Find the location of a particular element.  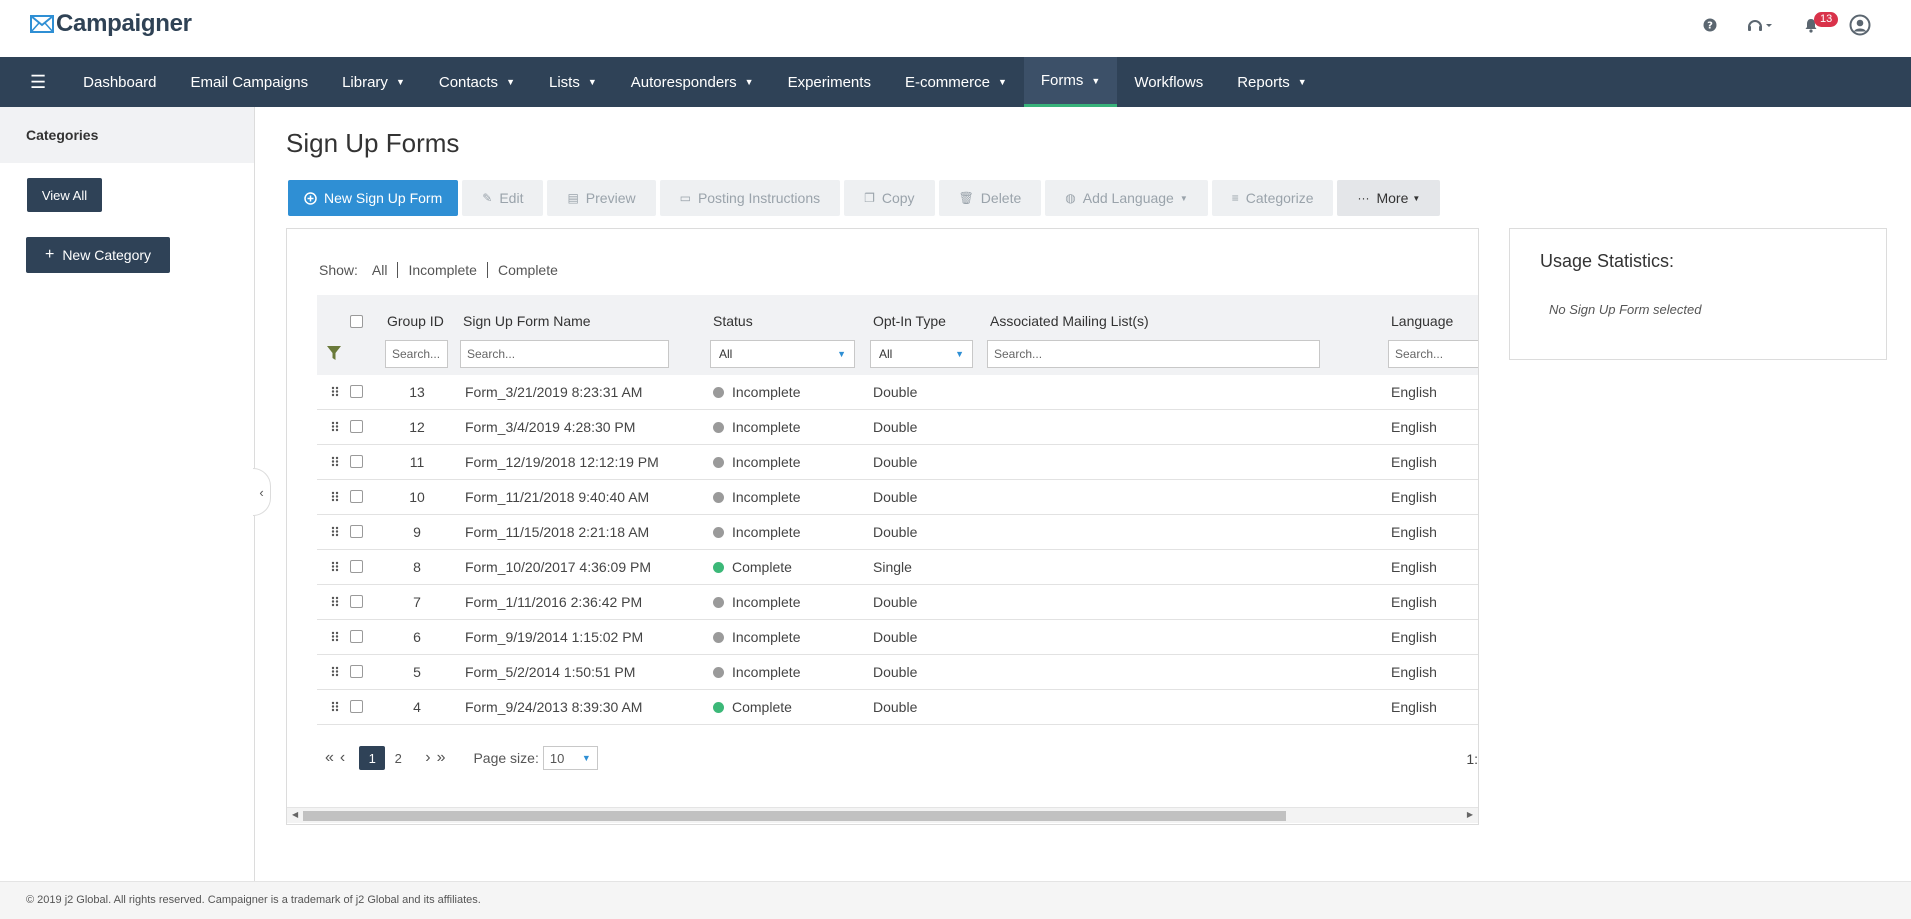

sidebar-collapse-button: ‹ is located at coordinates (262, 492).